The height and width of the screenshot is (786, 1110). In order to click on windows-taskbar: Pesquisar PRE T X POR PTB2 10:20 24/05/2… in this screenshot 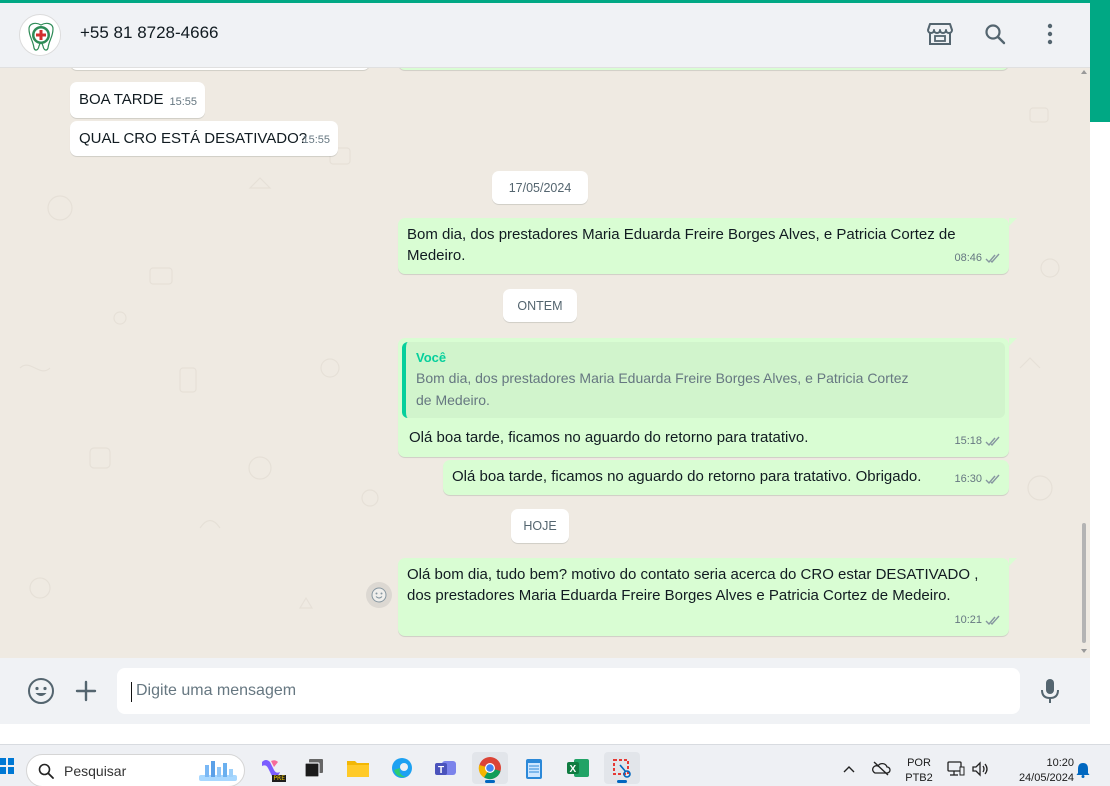, I will do `click(555, 765)`.